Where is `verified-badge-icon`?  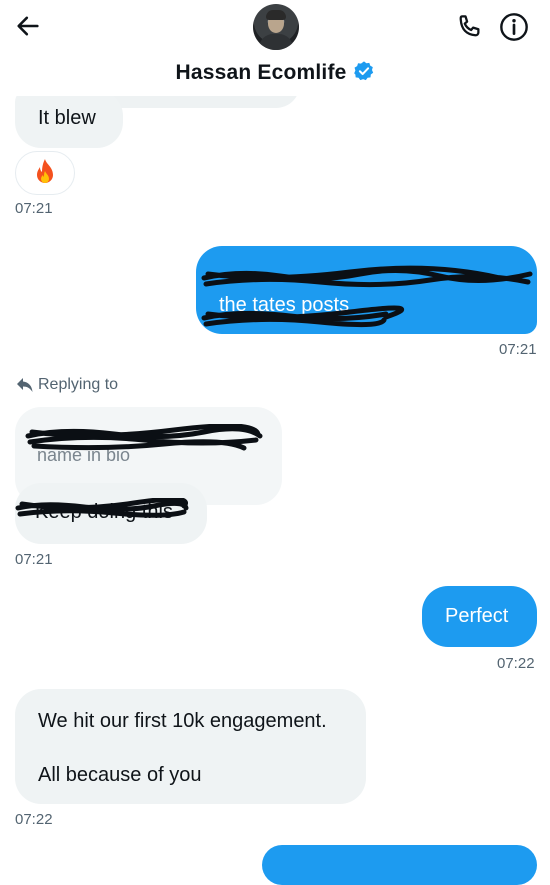
verified-badge-icon is located at coordinates (363, 71).